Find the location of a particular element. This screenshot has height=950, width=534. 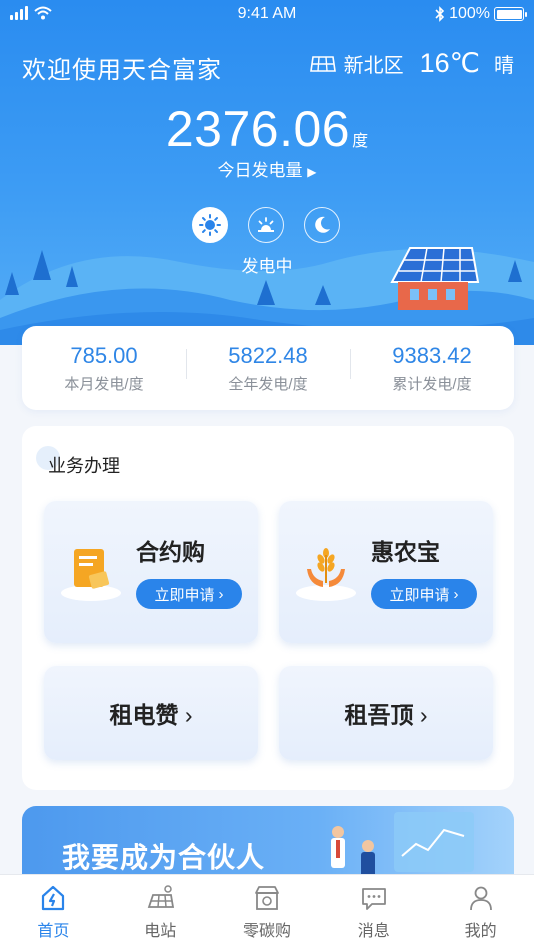

location-weather: 新北区 16℃ 晴 is located at coordinates (411, 63).